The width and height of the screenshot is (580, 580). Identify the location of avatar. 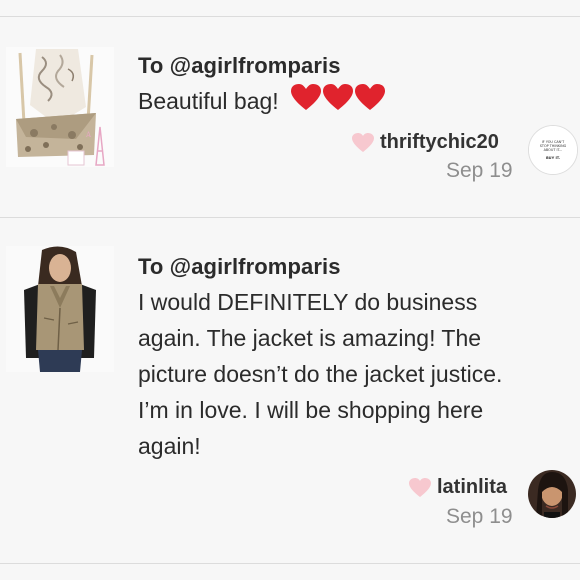
(552, 494).